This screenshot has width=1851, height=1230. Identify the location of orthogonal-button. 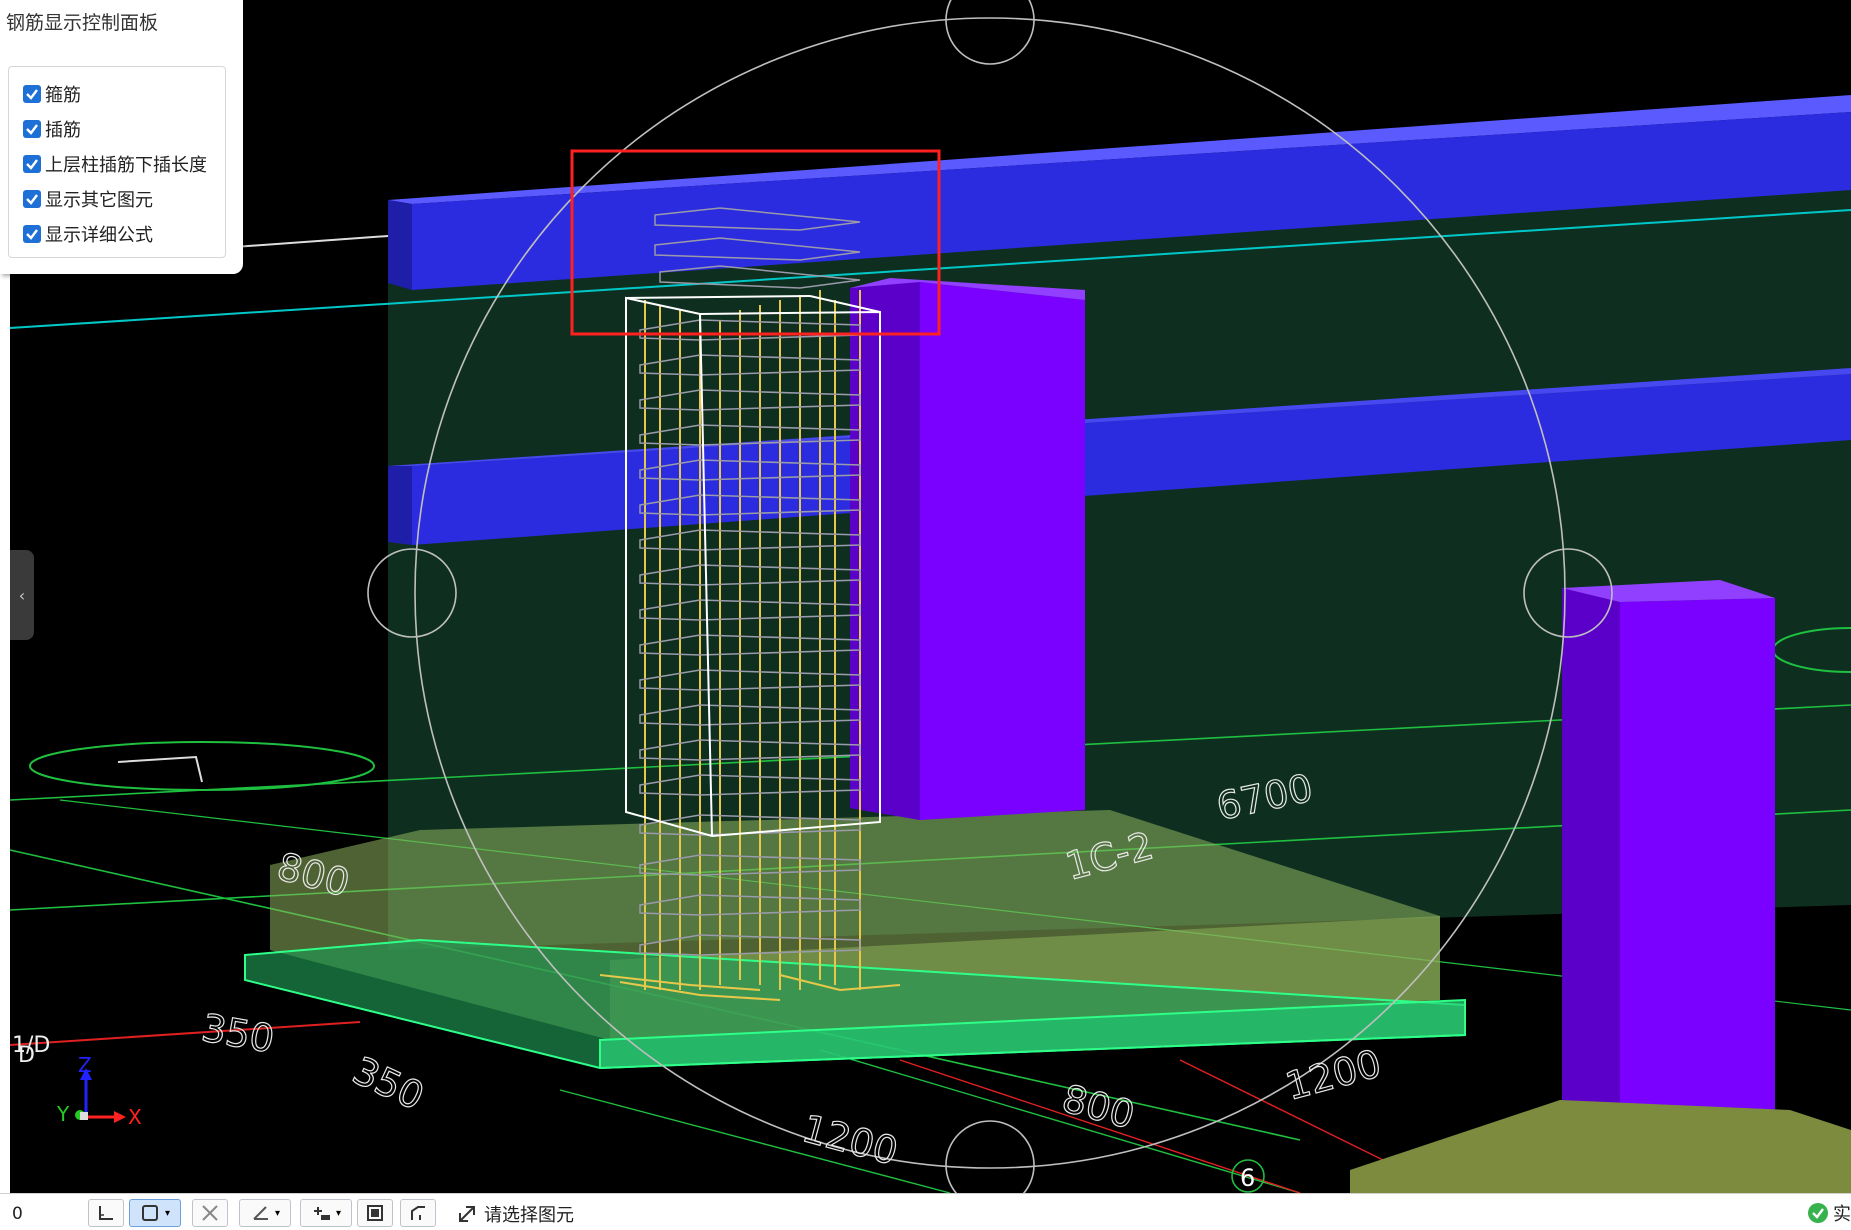
(106, 1213).